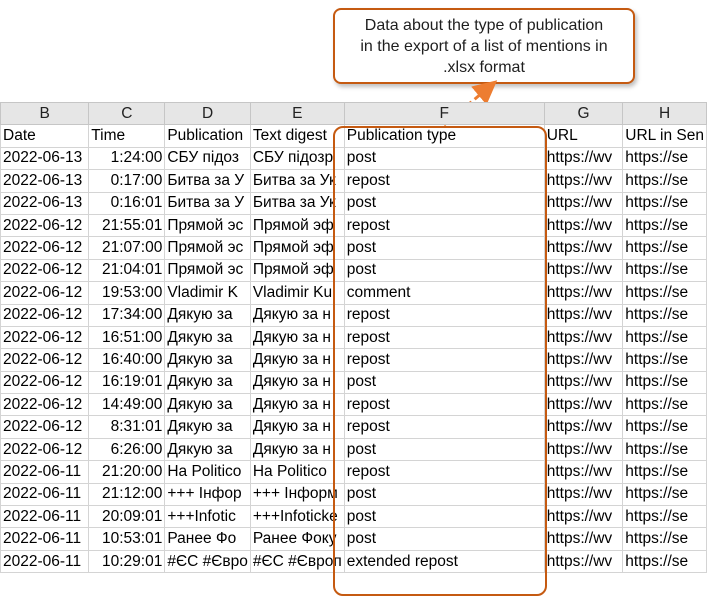 Image resolution: width=707 pixels, height=601 pixels. I want to click on table-cell: 21:04:01, so click(127, 270).